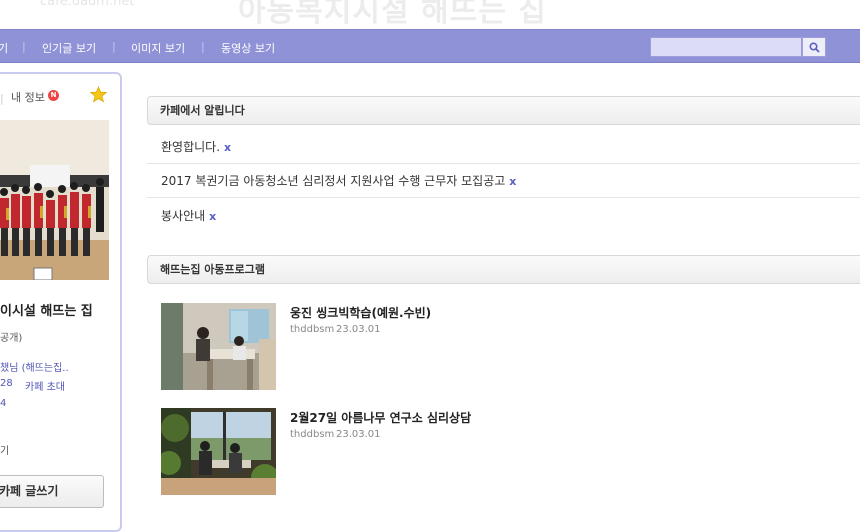  Describe the element at coordinates (190, 147) in the screenshot. I see `notice-item-text: 환영합니다.` at that location.